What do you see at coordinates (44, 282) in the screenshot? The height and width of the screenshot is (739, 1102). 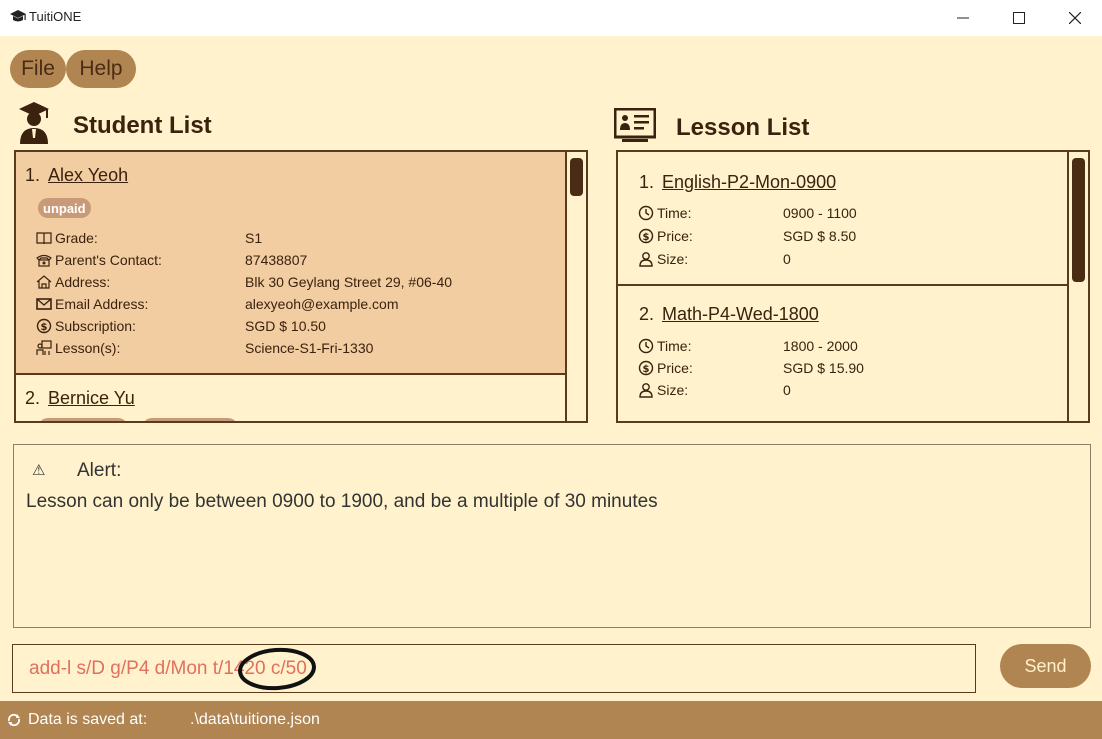 I see `home-icon` at bounding box center [44, 282].